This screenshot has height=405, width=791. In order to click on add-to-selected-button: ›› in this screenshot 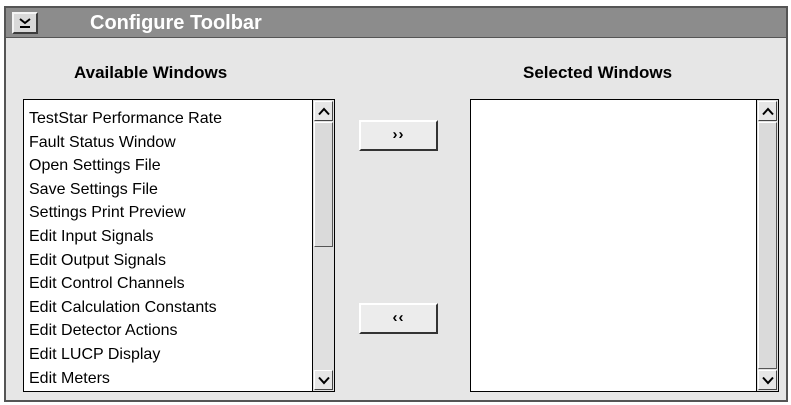, I will do `click(398, 135)`.